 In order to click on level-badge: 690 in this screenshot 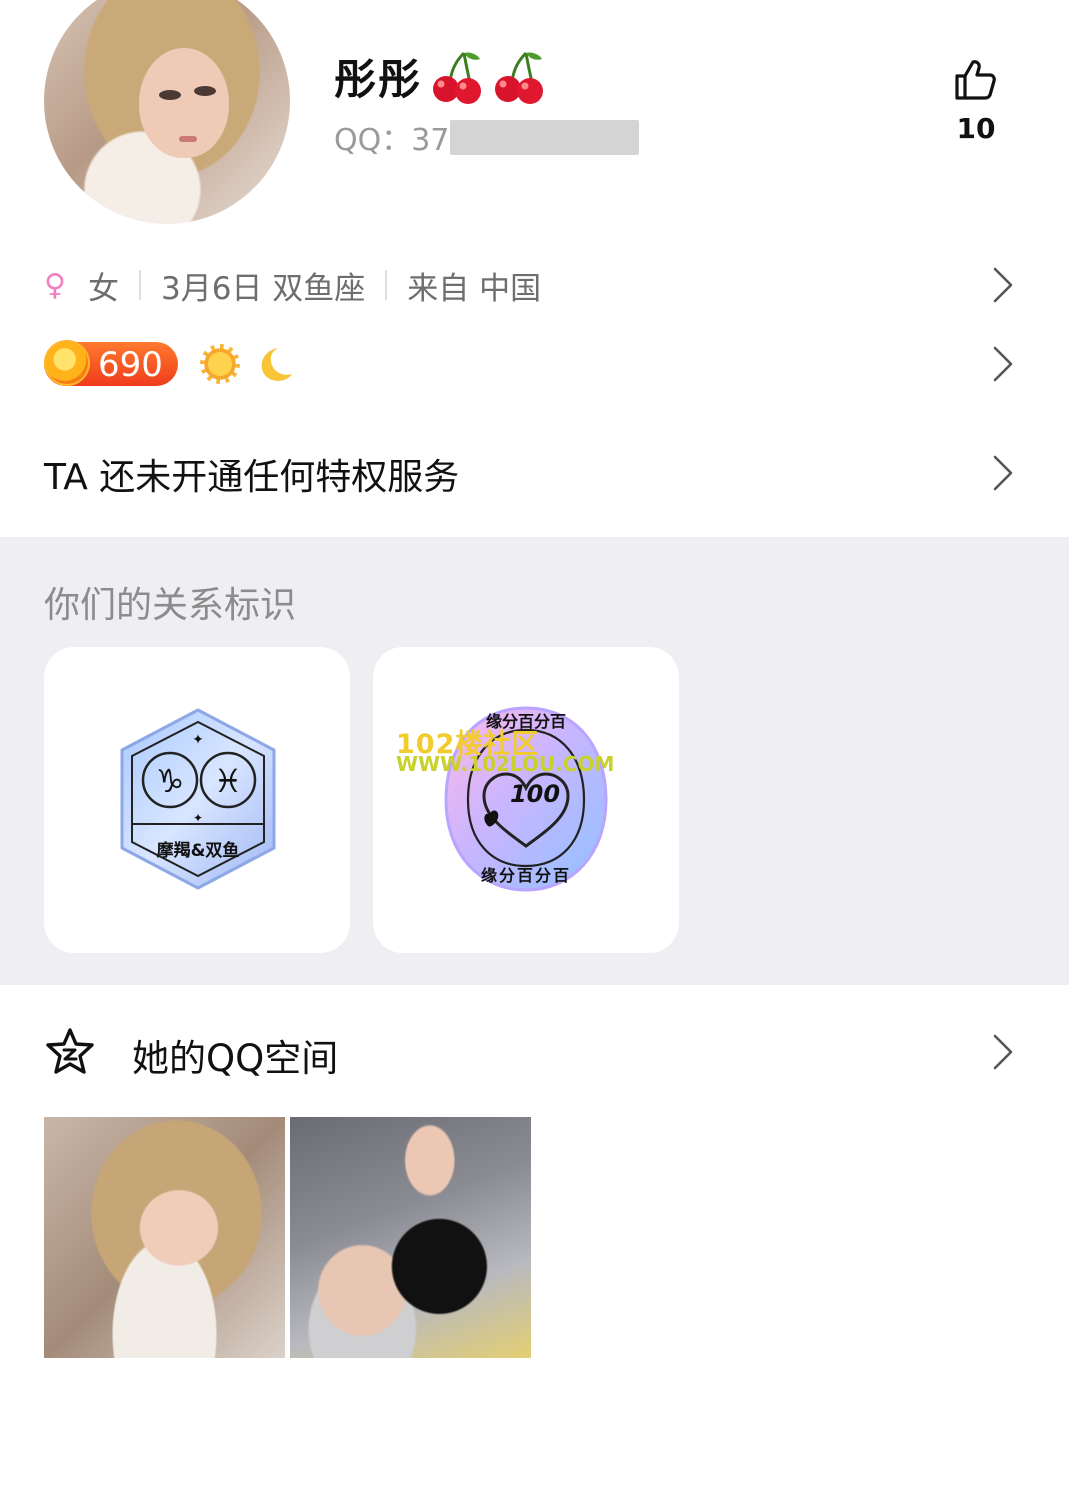, I will do `click(111, 363)`.